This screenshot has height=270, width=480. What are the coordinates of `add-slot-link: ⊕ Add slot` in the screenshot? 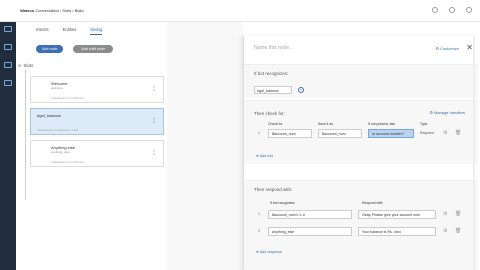 It's located at (264, 156).